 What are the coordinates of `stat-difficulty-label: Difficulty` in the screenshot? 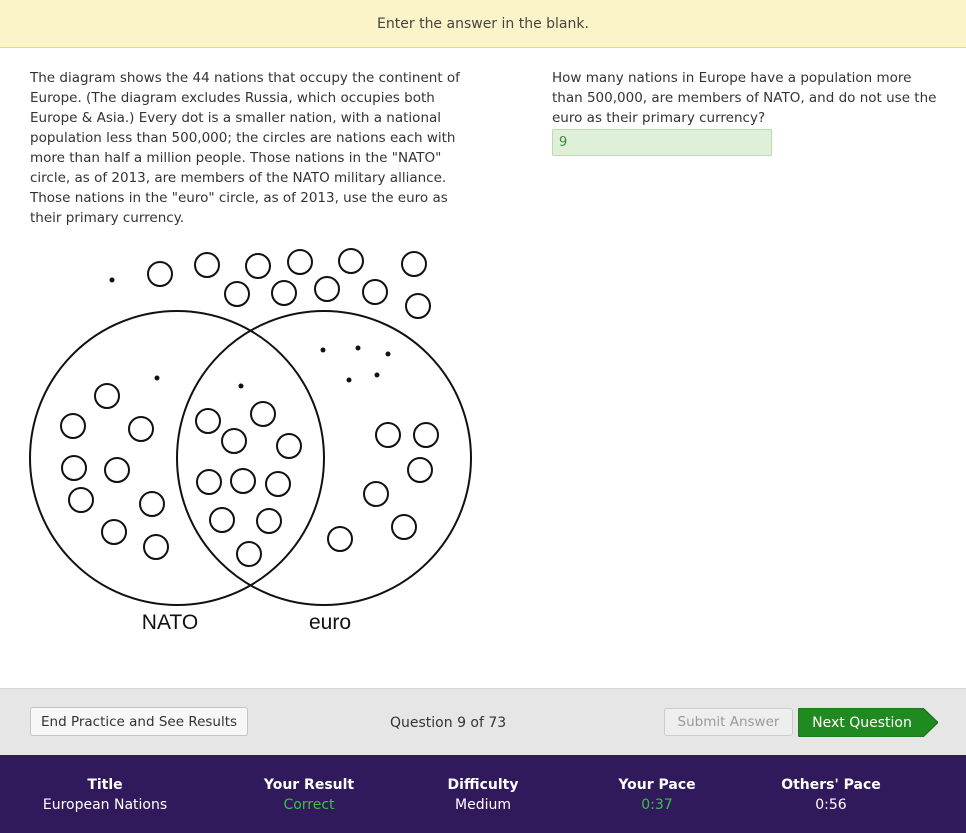 It's located at (483, 785).